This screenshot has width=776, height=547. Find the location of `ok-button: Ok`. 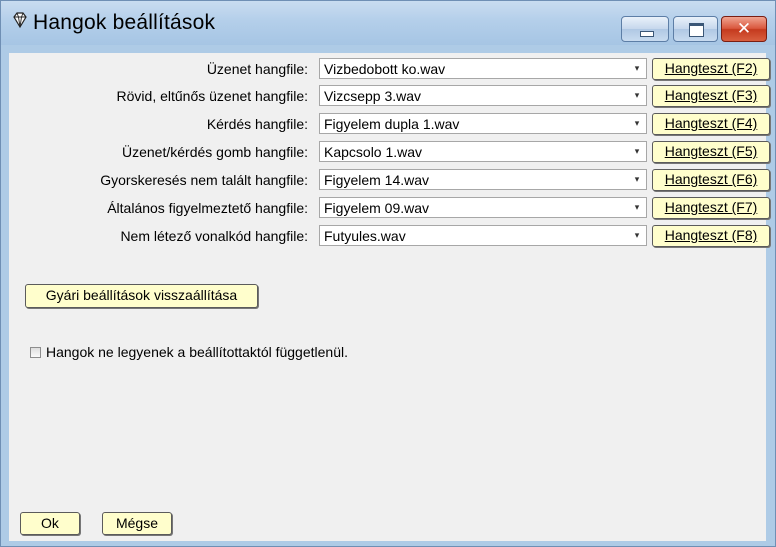

ok-button: Ok is located at coordinates (50, 523).